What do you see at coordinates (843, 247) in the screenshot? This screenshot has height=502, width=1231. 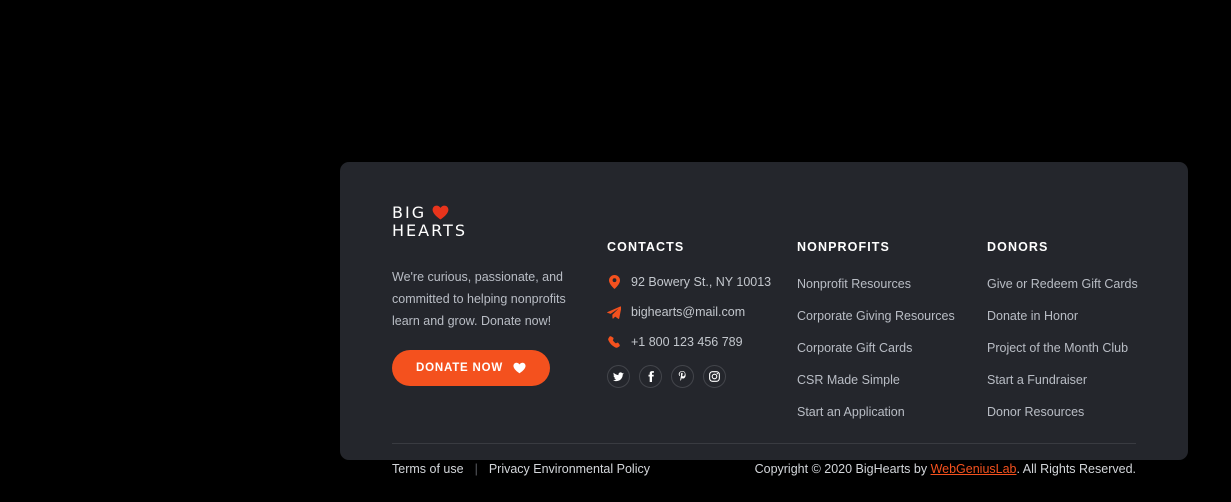 I see `nonprofits-heading: NONPROFITS` at bounding box center [843, 247].